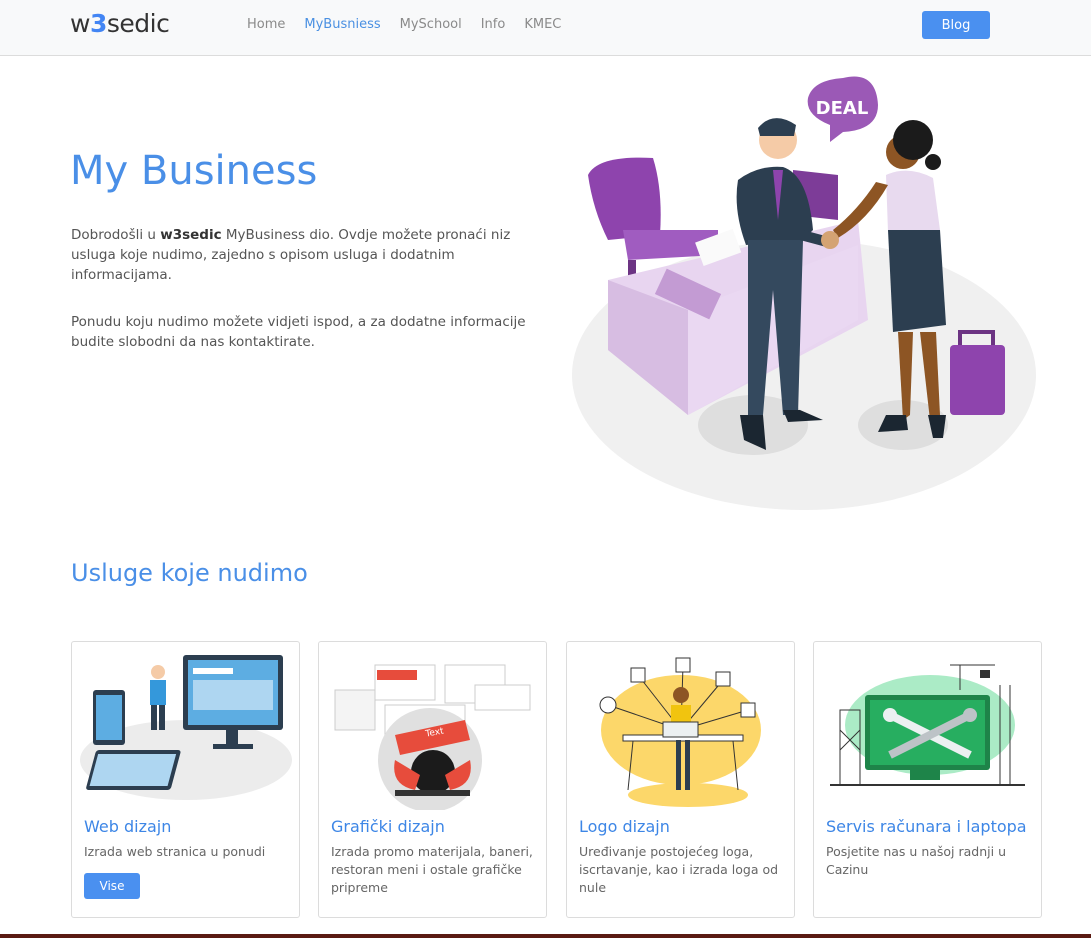  What do you see at coordinates (927, 725) in the screenshot?
I see `computer-repair-illustration` at bounding box center [927, 725].